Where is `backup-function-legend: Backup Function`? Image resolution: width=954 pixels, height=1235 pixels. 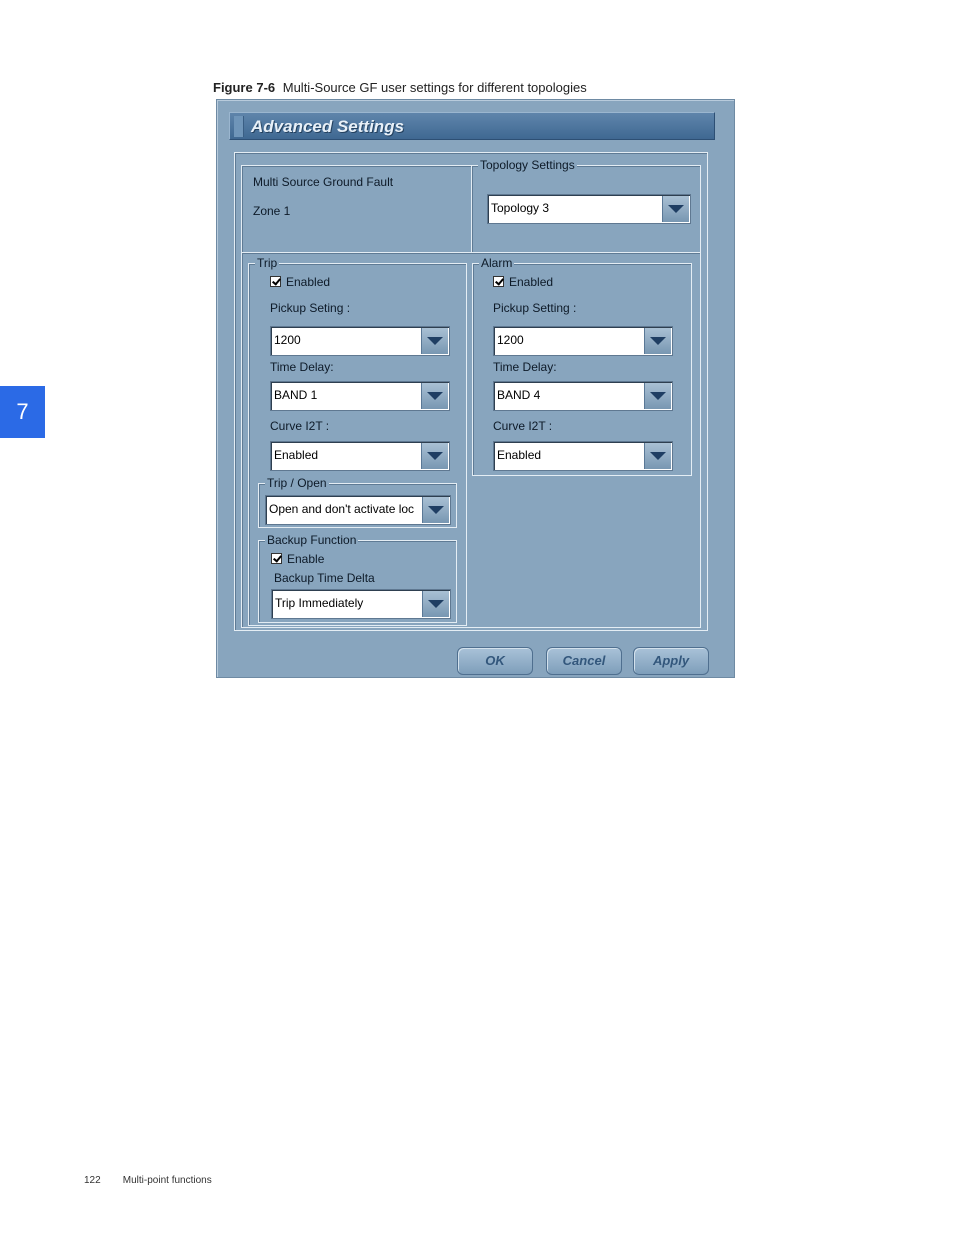 backup-function-legend: Backup Function is located at coordinates (312, 540).